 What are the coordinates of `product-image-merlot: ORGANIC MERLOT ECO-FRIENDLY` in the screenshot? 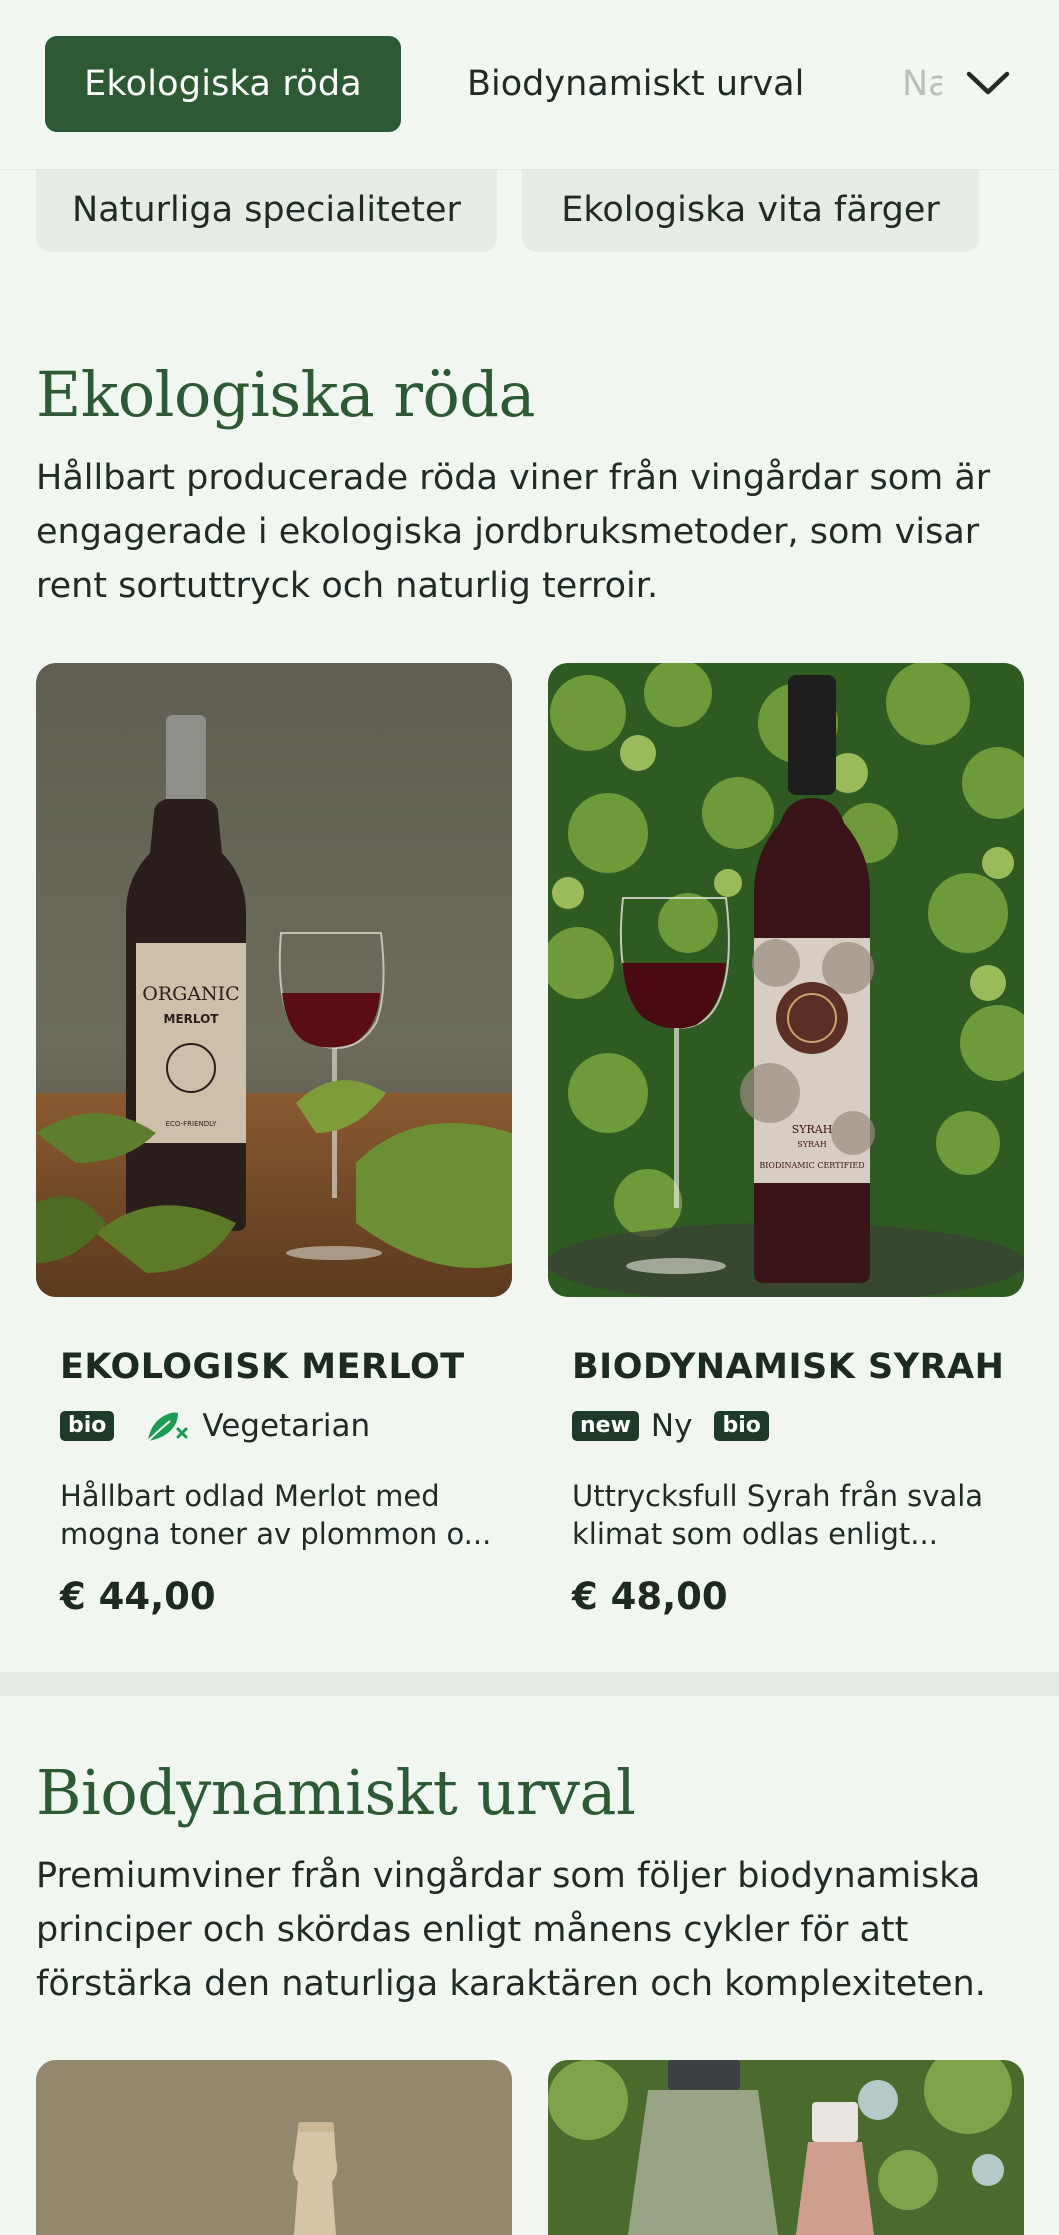 It's located at (274, 980).